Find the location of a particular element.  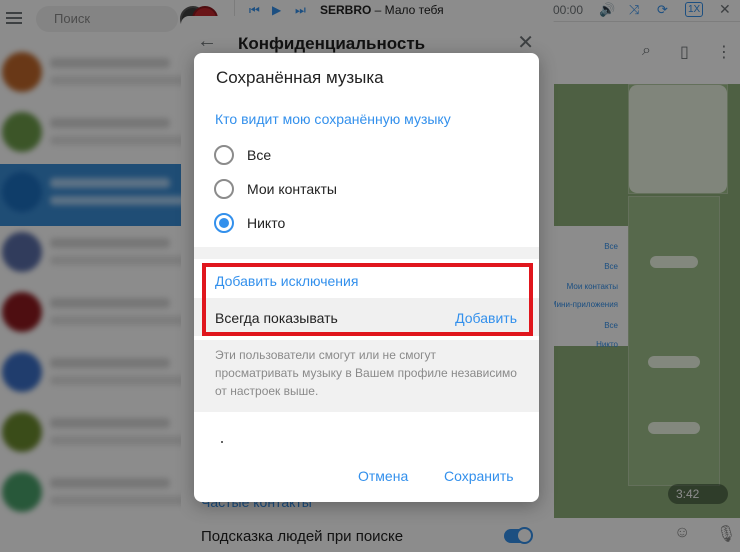

cancel-button: Отмена is located at coordinates (383, 476).